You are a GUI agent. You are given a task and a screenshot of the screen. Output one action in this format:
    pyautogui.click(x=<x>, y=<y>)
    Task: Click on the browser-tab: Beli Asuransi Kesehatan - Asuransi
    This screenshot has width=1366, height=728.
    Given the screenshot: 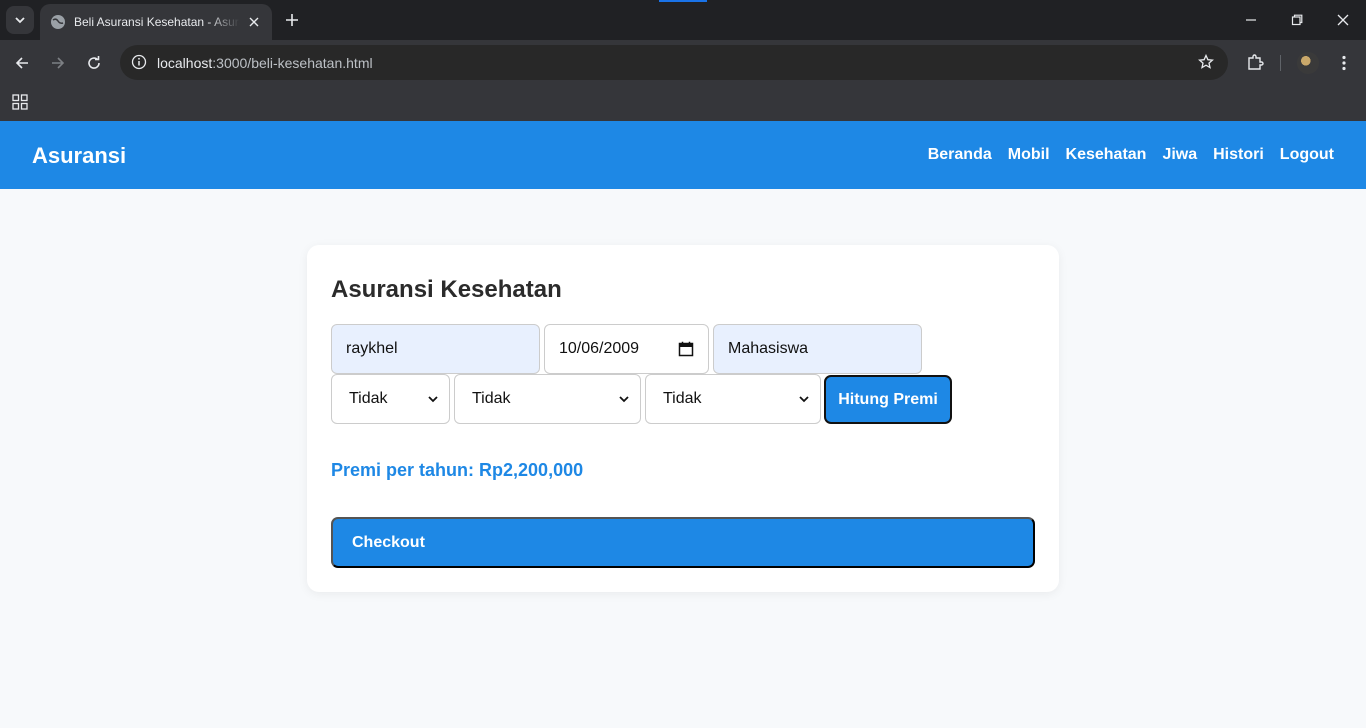 What is the action you would take?
    pyautogui.click(x=156, y=22)
    